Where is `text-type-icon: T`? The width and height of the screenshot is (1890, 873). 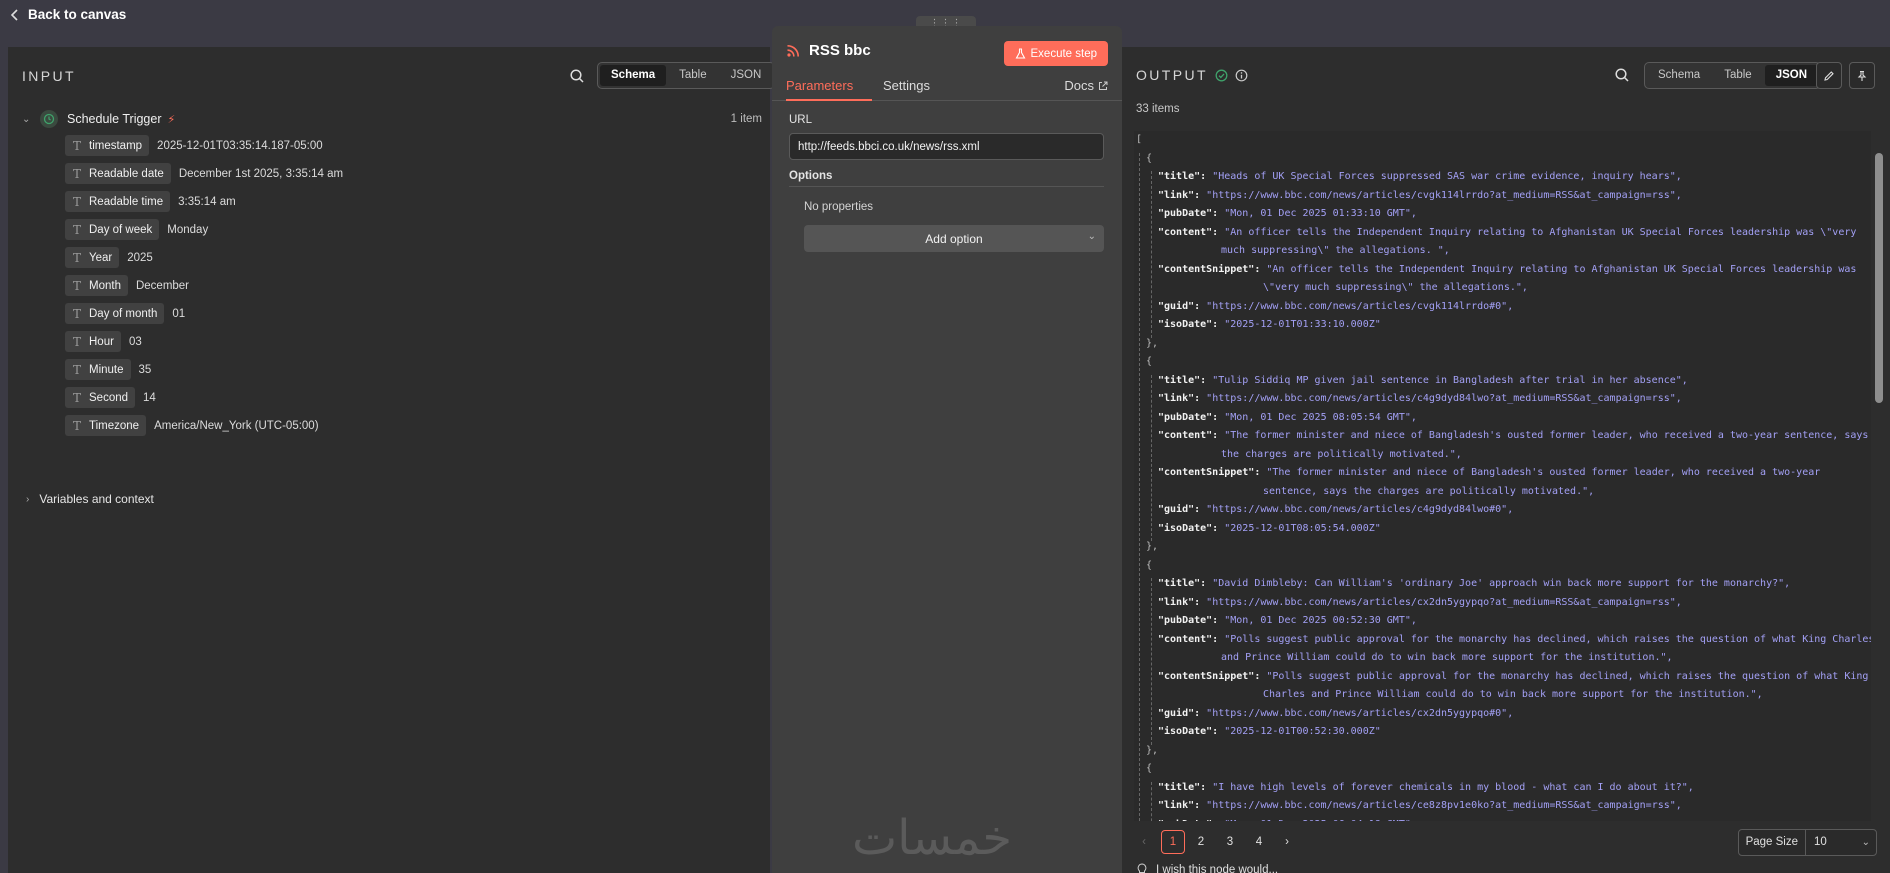
text-type-icon: T is located at coordinates (76, 397).